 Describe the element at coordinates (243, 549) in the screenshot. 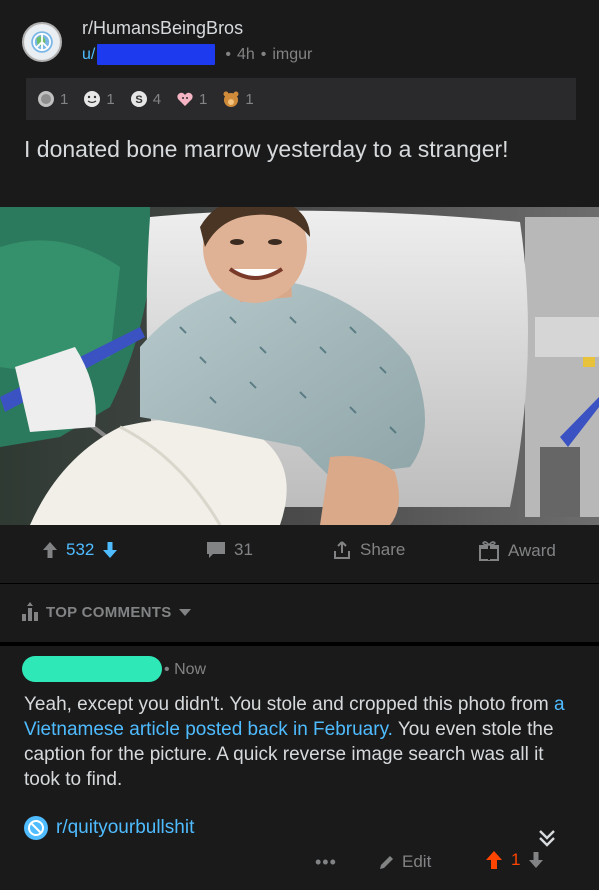

I see `comment-count: 31` at that location.